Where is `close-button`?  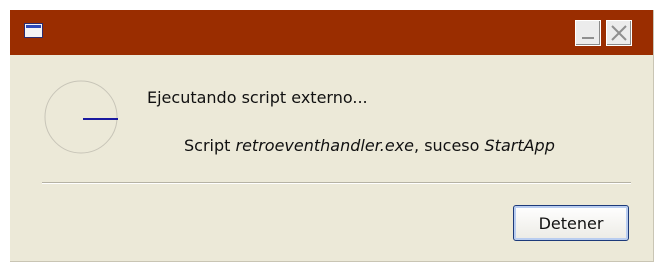
close-button is located at coordinates (619, 33).